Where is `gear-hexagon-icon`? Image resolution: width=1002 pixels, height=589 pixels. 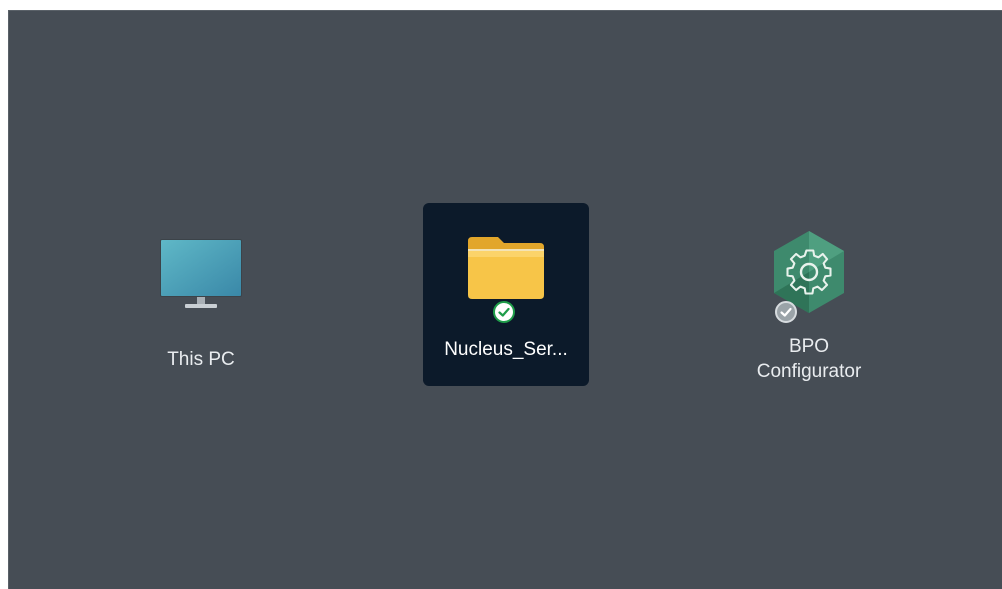
gear-hexagon-icon is located at coordinates (809, 275).